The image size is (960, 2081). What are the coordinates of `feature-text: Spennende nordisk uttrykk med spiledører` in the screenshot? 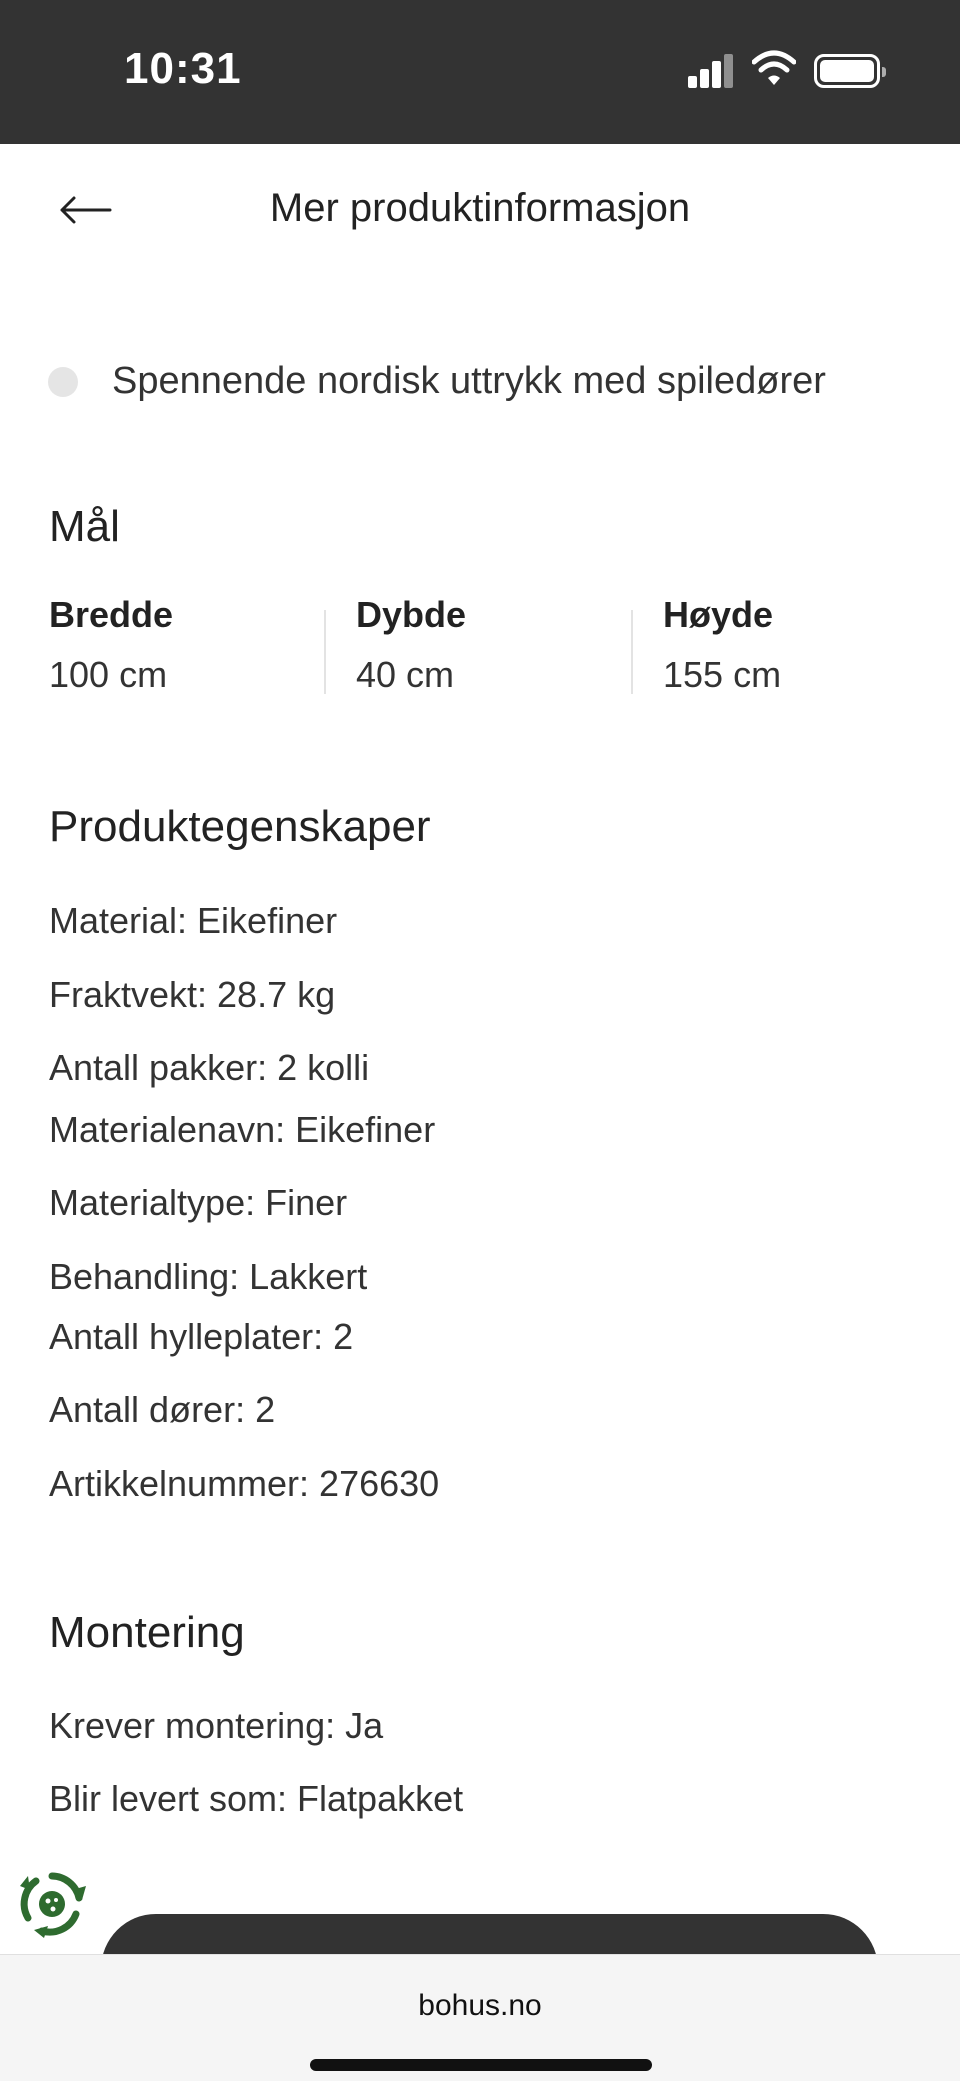 It's located at (469, 381).